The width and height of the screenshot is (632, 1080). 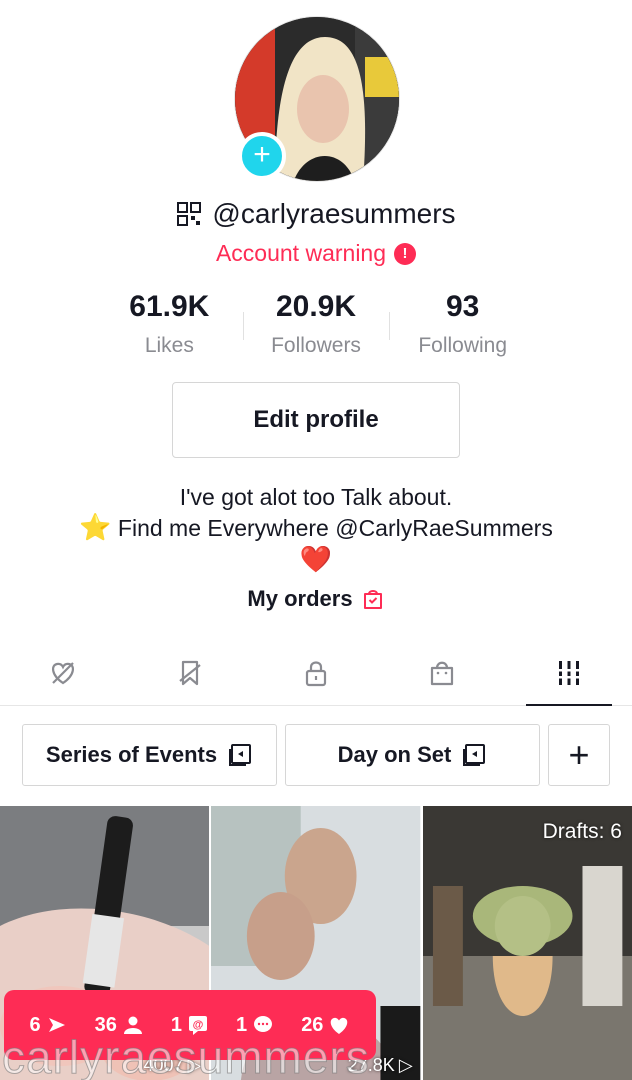 I want to click on grid-icon, so click(x=568, y=672).